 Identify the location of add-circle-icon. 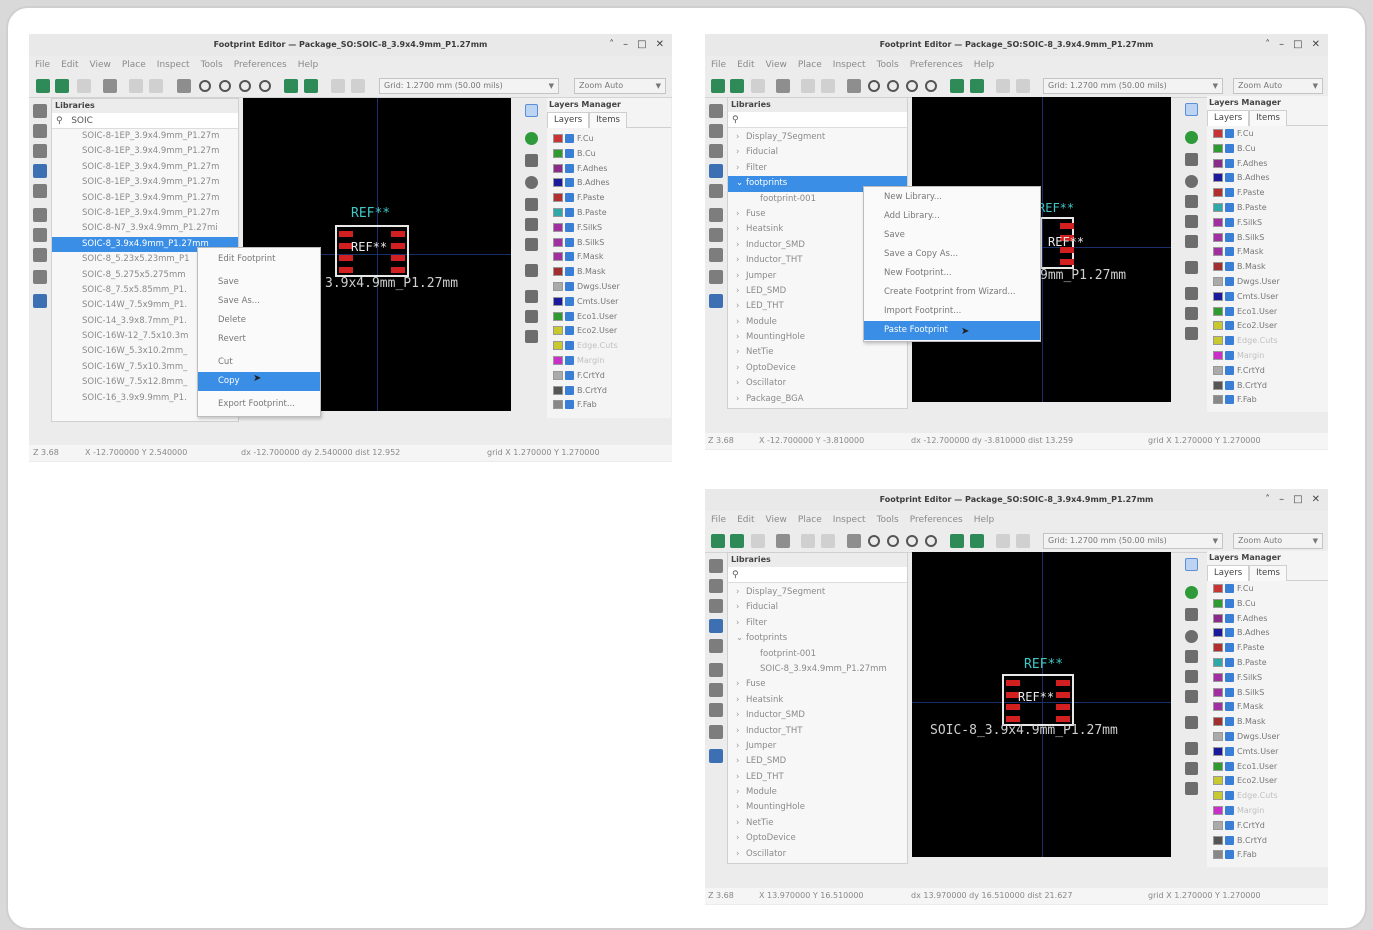
(531, 182).